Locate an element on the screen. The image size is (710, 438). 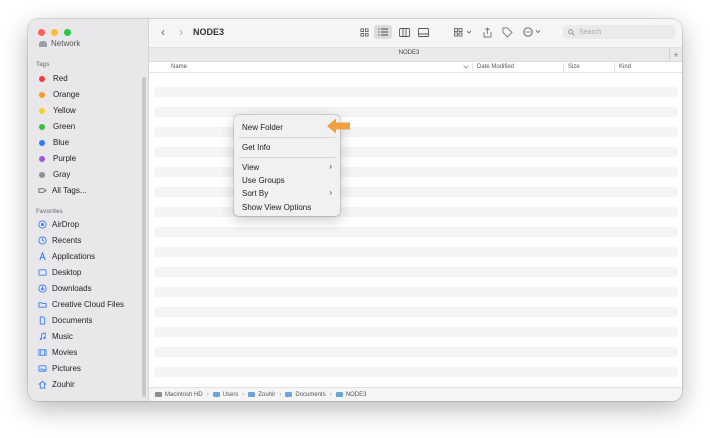
column-kind: Kind is located at coordinates (625, 67).